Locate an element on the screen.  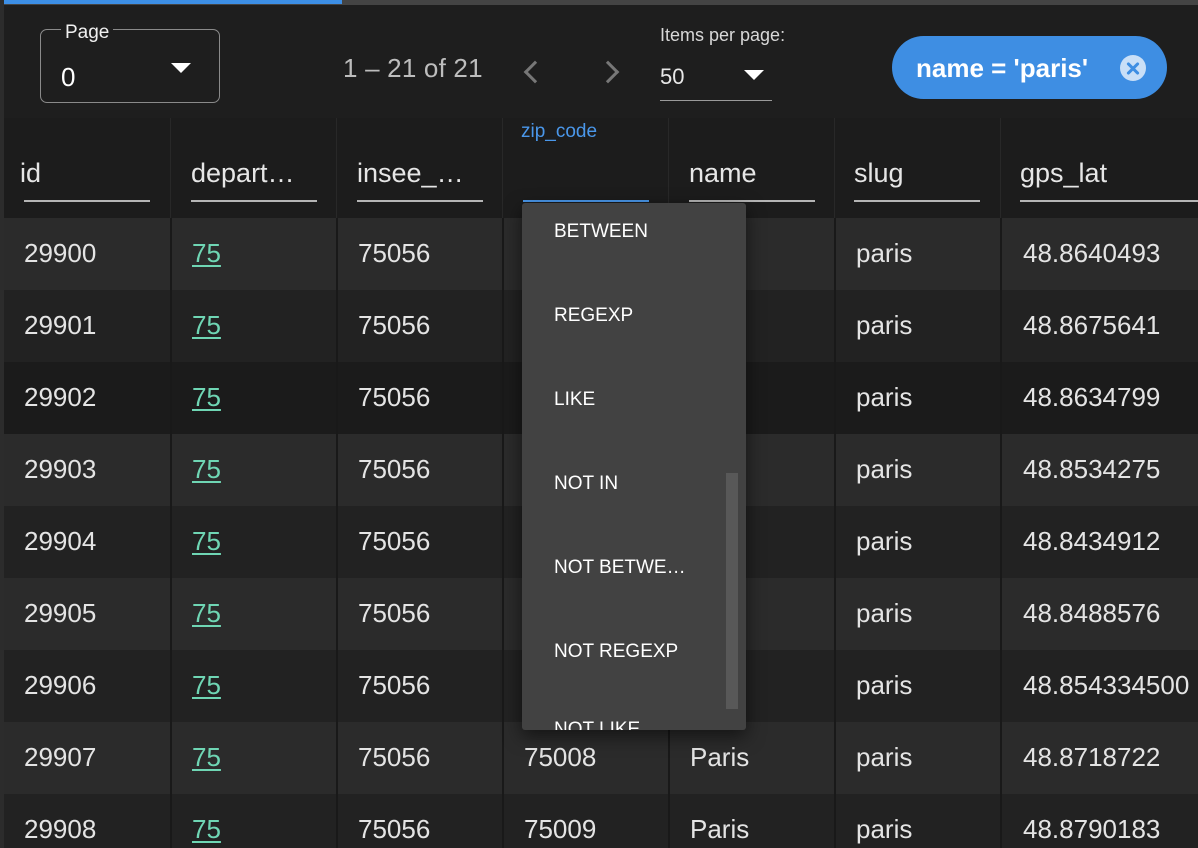
cell-id: 29900 is located at coordinates (60, 253).